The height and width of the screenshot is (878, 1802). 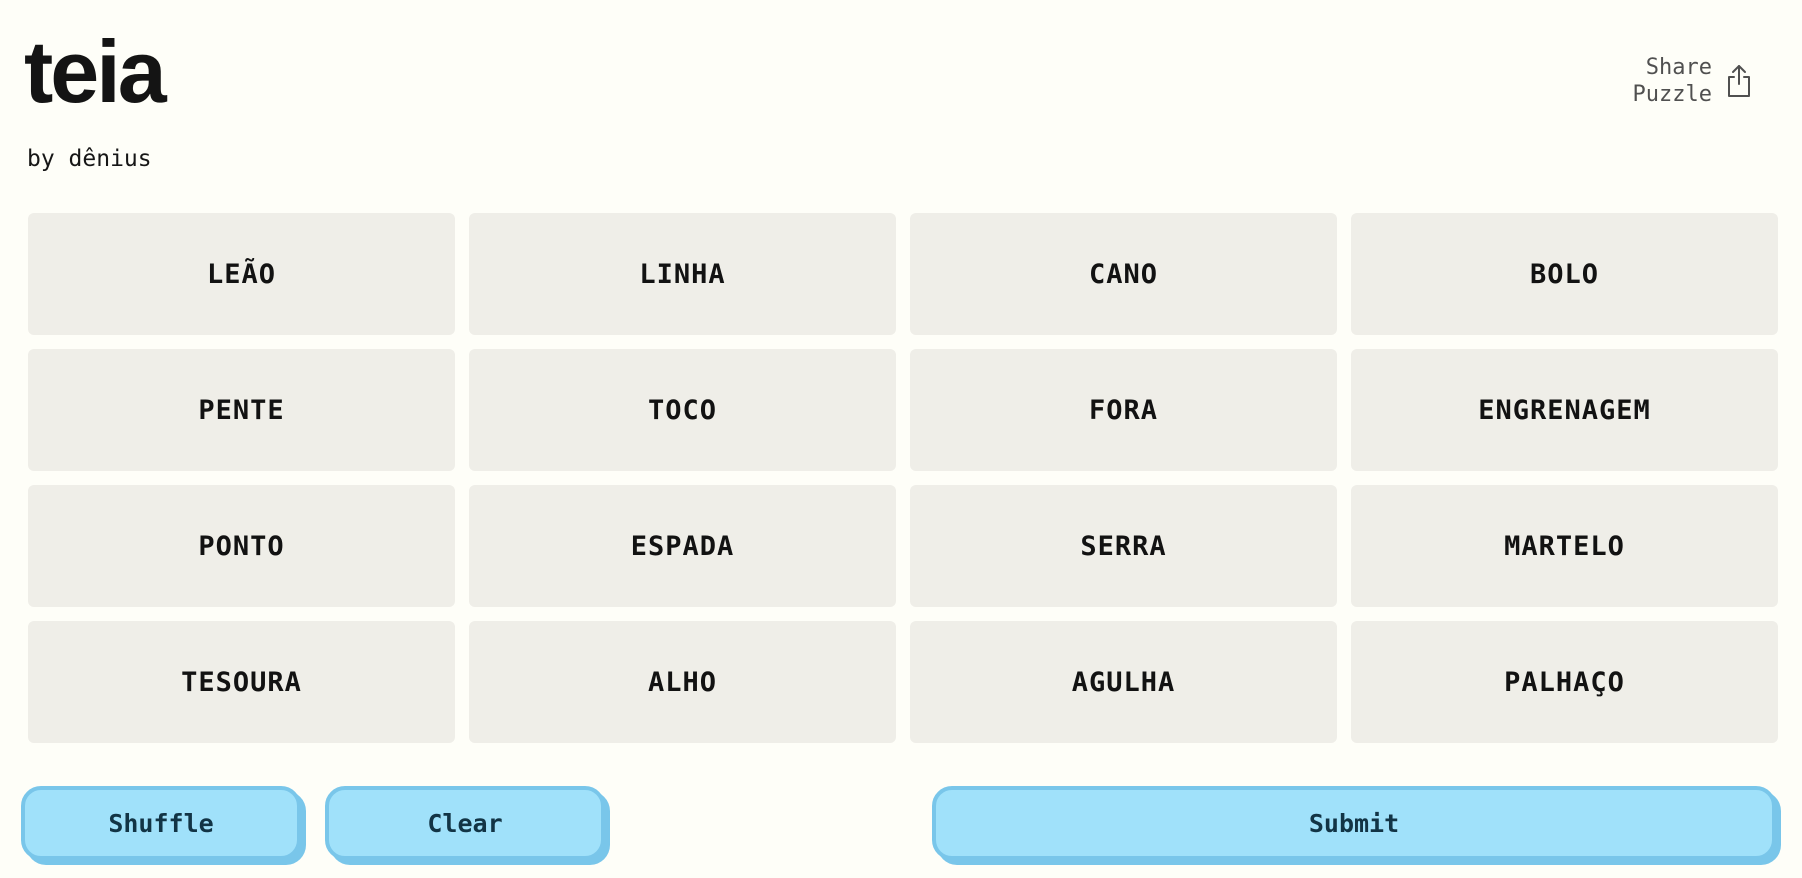 What do you see at coordinates (1672, 94) in the screenshot?
I see `share-label-line-2: Puzzle` at bounding box center [1672, 94].